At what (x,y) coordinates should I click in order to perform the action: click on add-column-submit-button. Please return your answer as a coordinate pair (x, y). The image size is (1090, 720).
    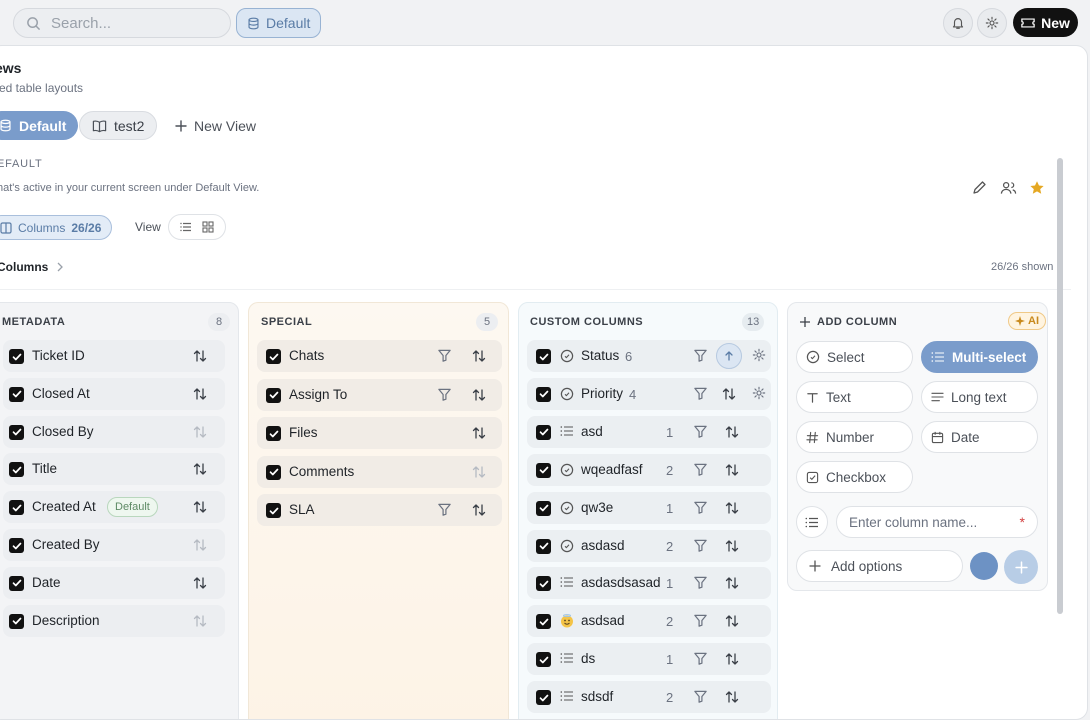
    Looking at the image, I should click on (1021, 567).